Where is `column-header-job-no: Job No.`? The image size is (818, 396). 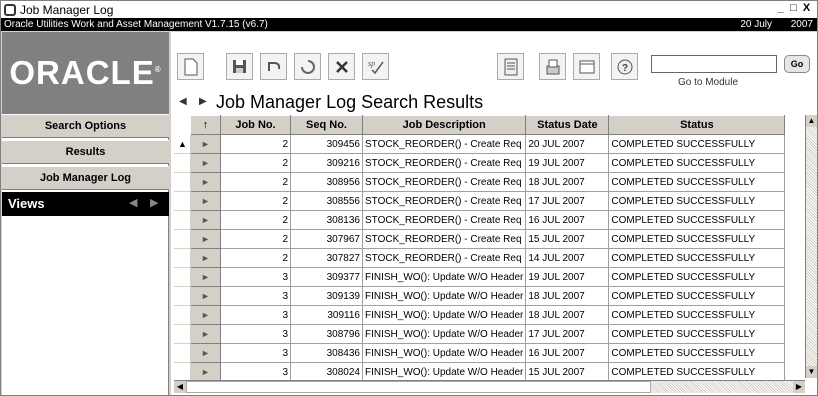
column-header-job-no: Job No. is located at coordinates (255, 125).